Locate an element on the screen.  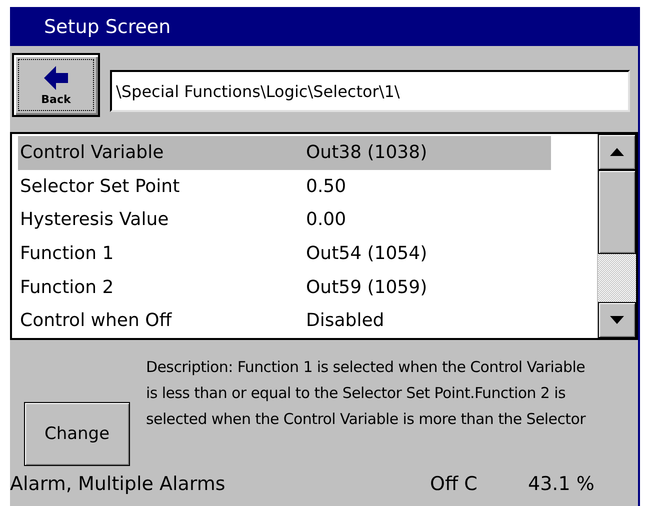
scroll-thumb is located at coordinates (617, 212).